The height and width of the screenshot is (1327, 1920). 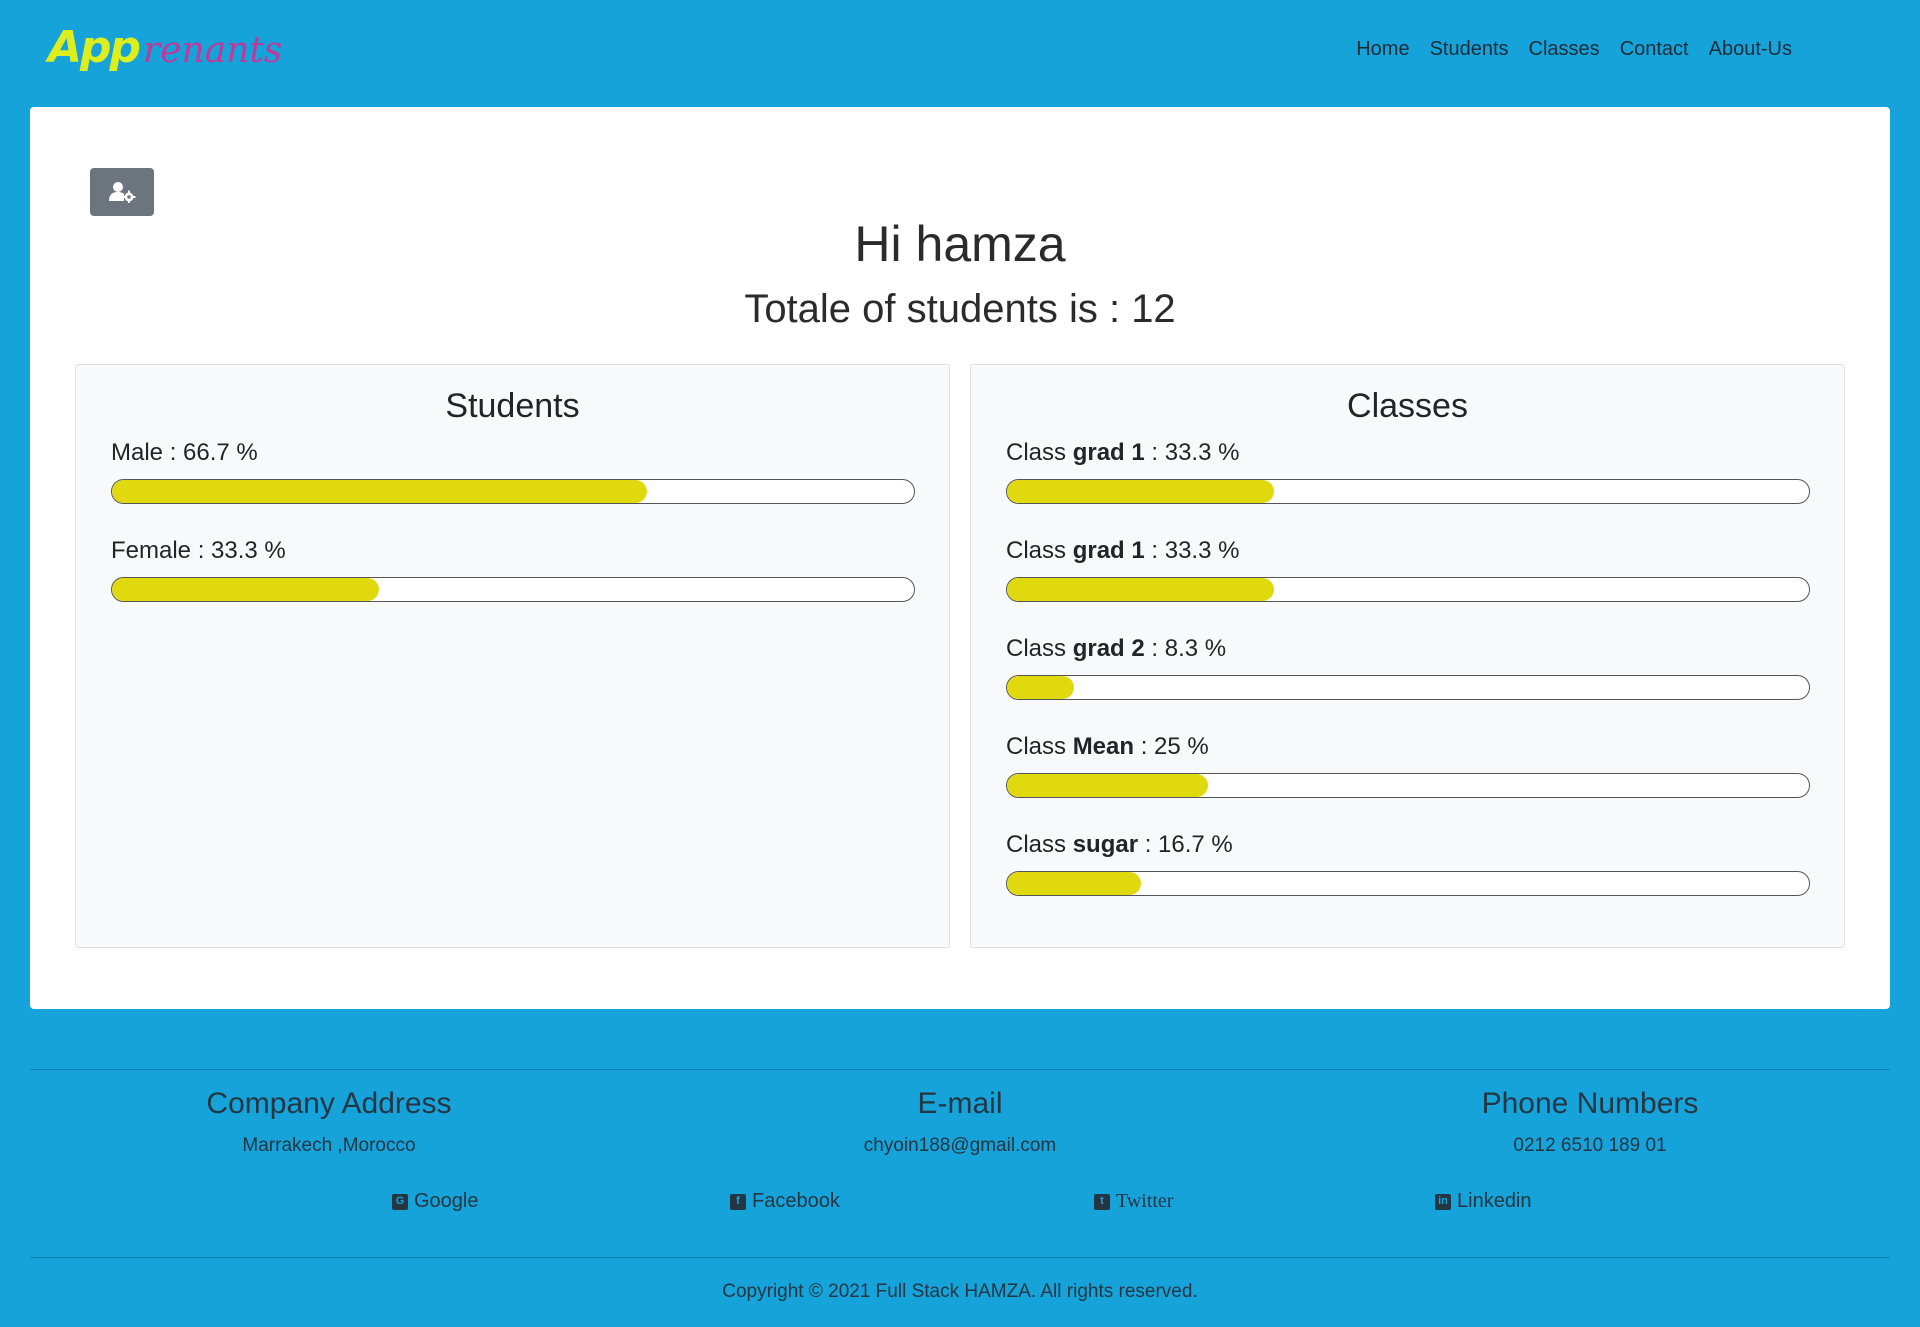 I want to click on students-panel-title: Students, so click(x=512, y=406).